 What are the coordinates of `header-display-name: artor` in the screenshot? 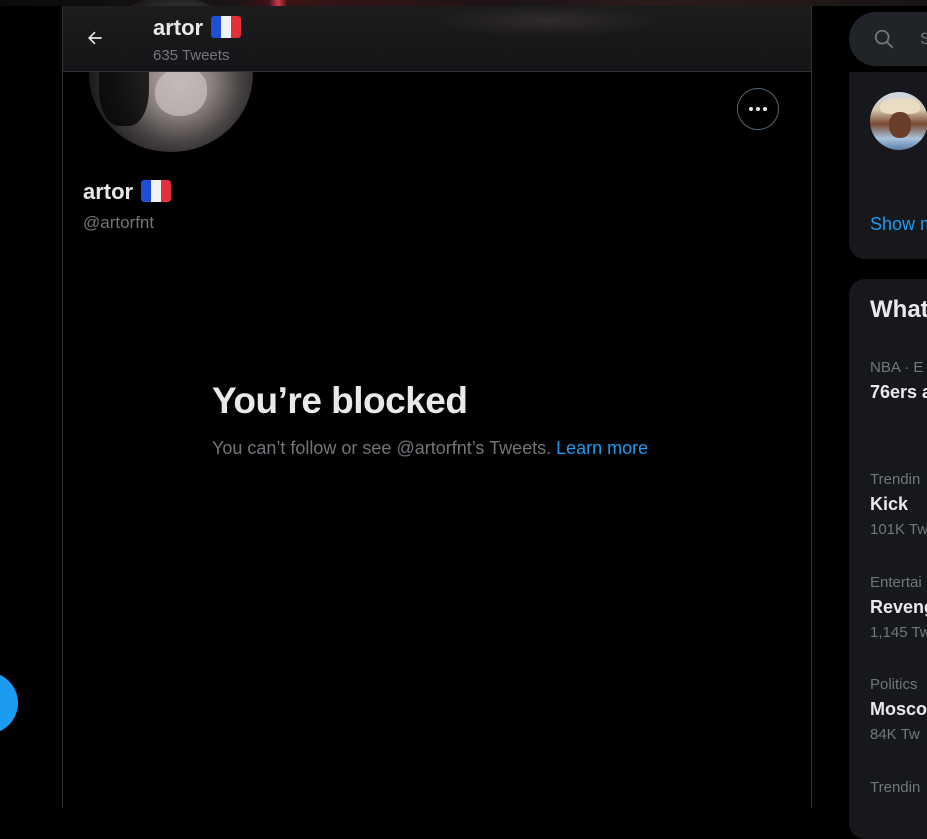 It's located at (197, 28).